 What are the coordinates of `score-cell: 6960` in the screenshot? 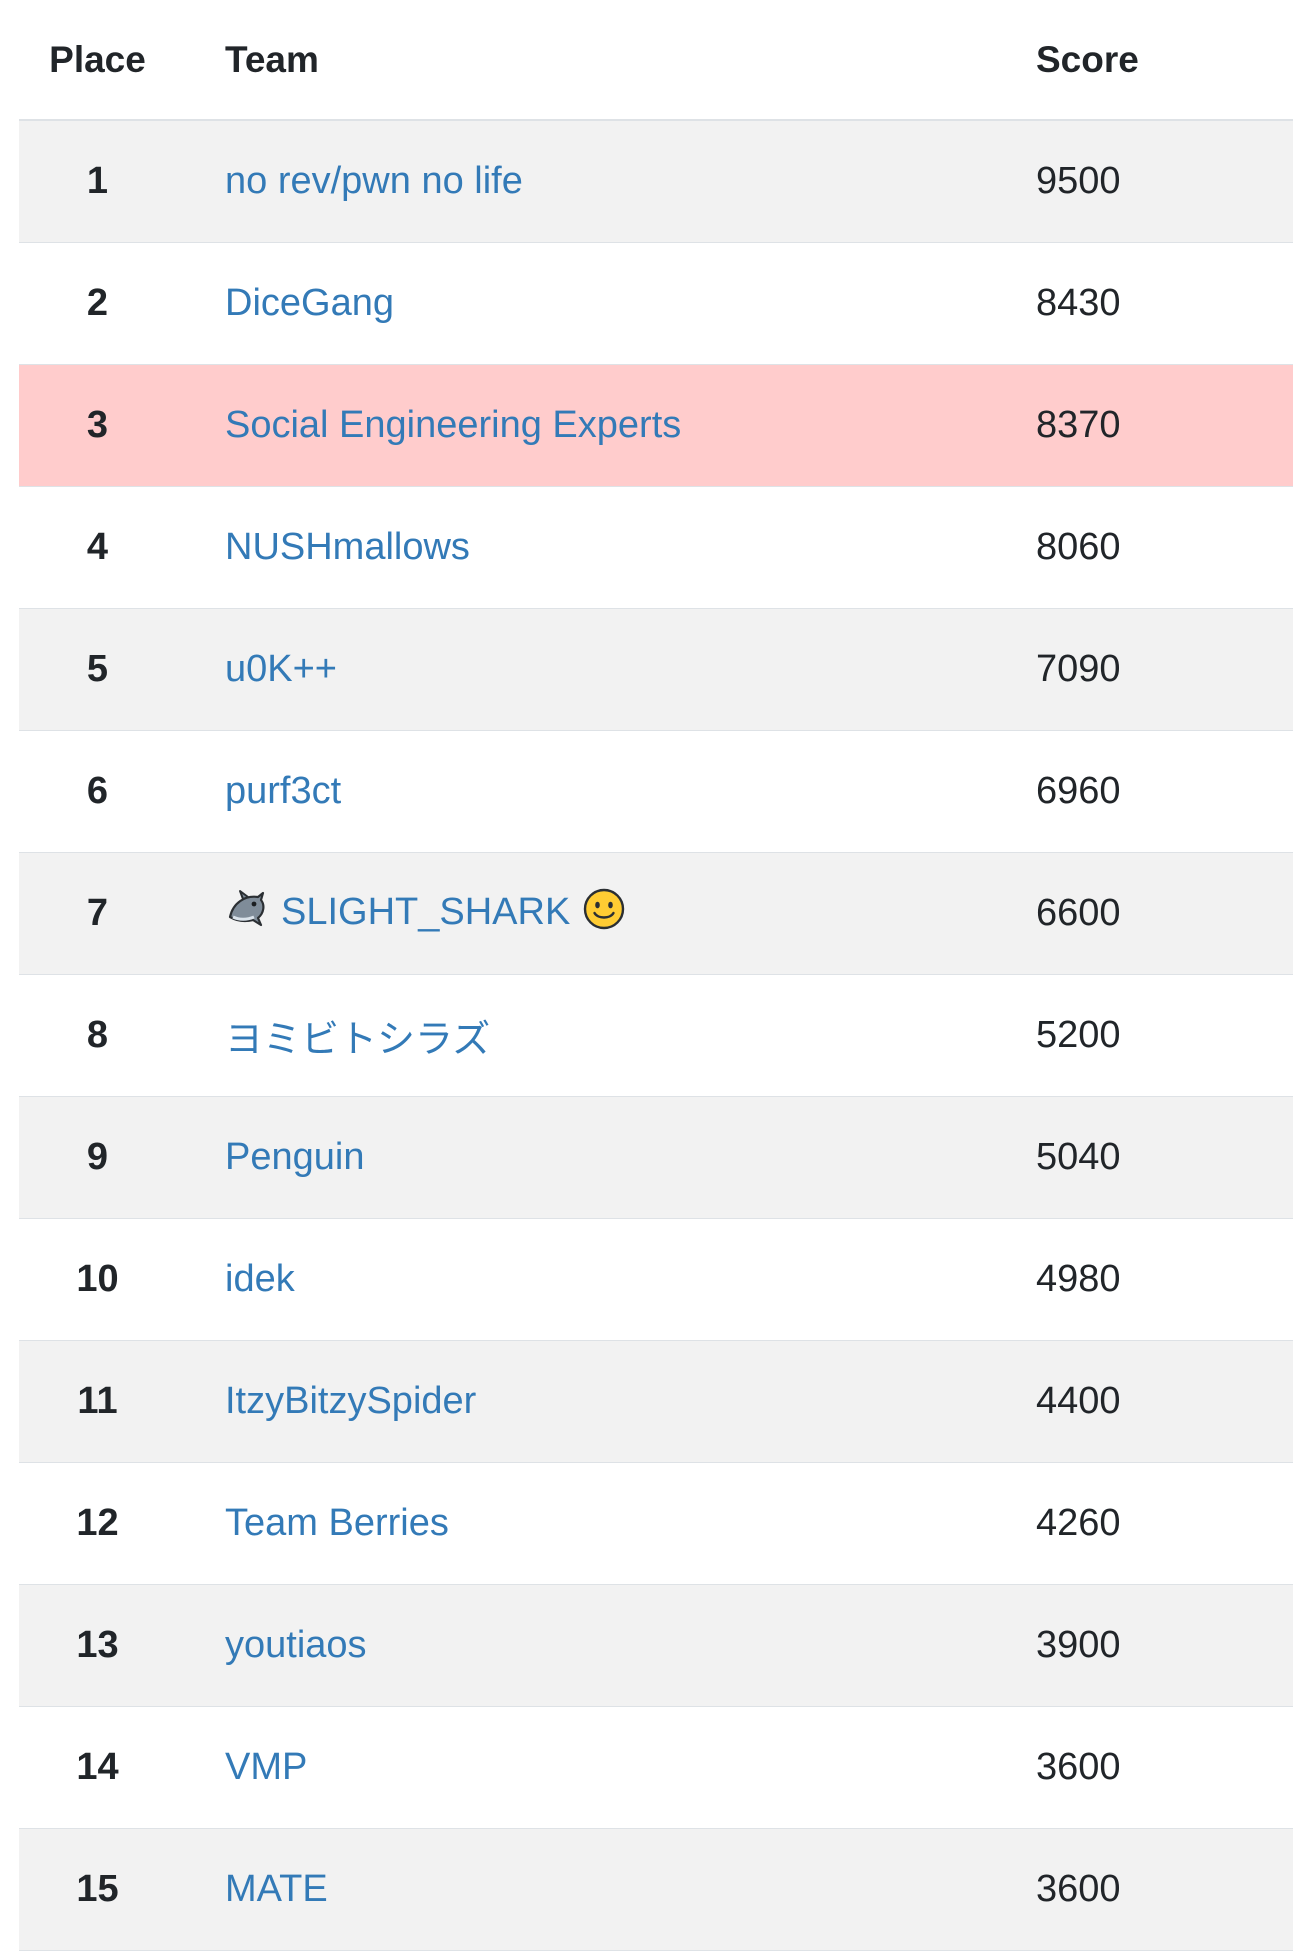 It's located at (1151, 791).